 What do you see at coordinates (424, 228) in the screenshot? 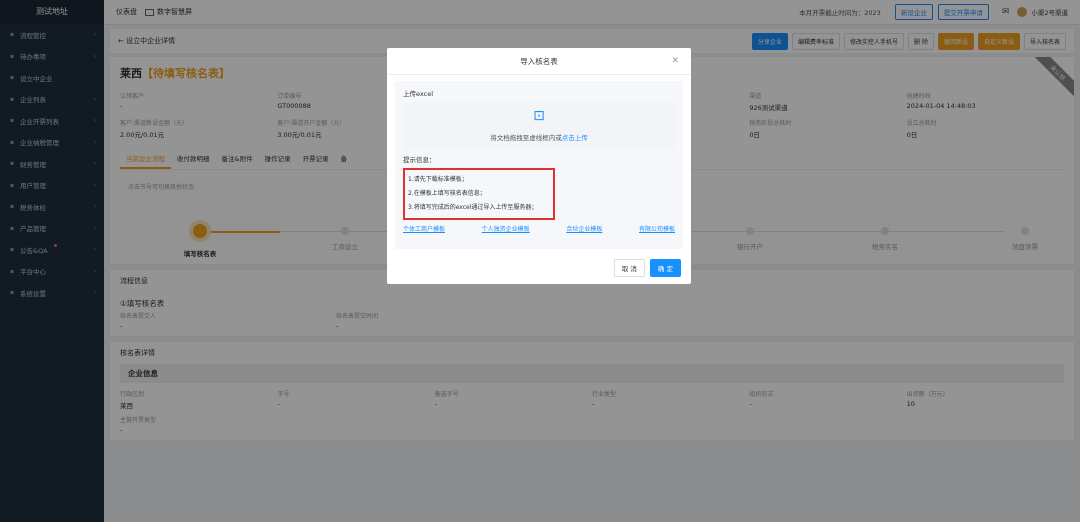
I see `template-sole-proprietor: 个体工商户模板` at bounding box center [424, 228].